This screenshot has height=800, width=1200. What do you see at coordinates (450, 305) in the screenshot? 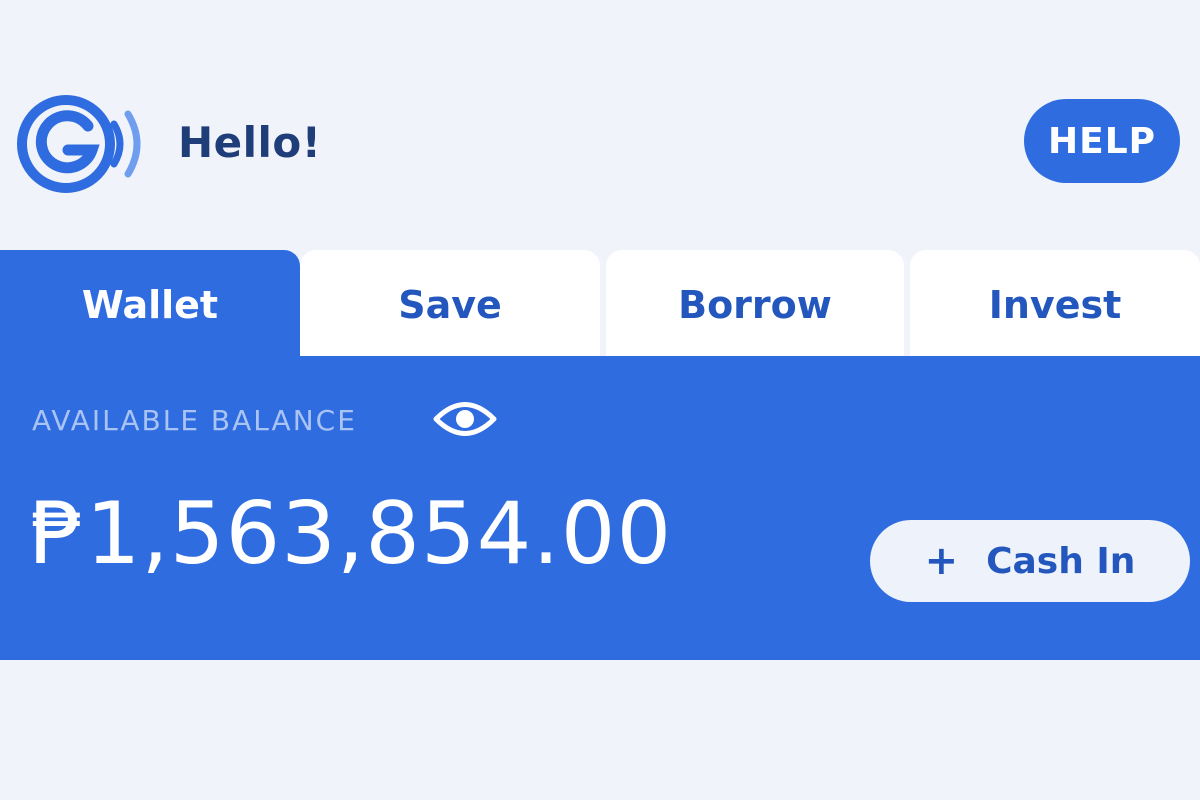
I see `tab-save: Save` at bounding box center [450, 305].